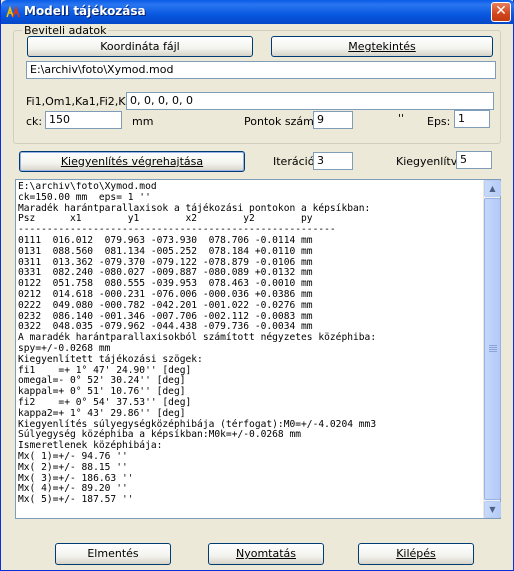  I want to click on scroll-down-arrow-icon: ▼, so click(492, 509).